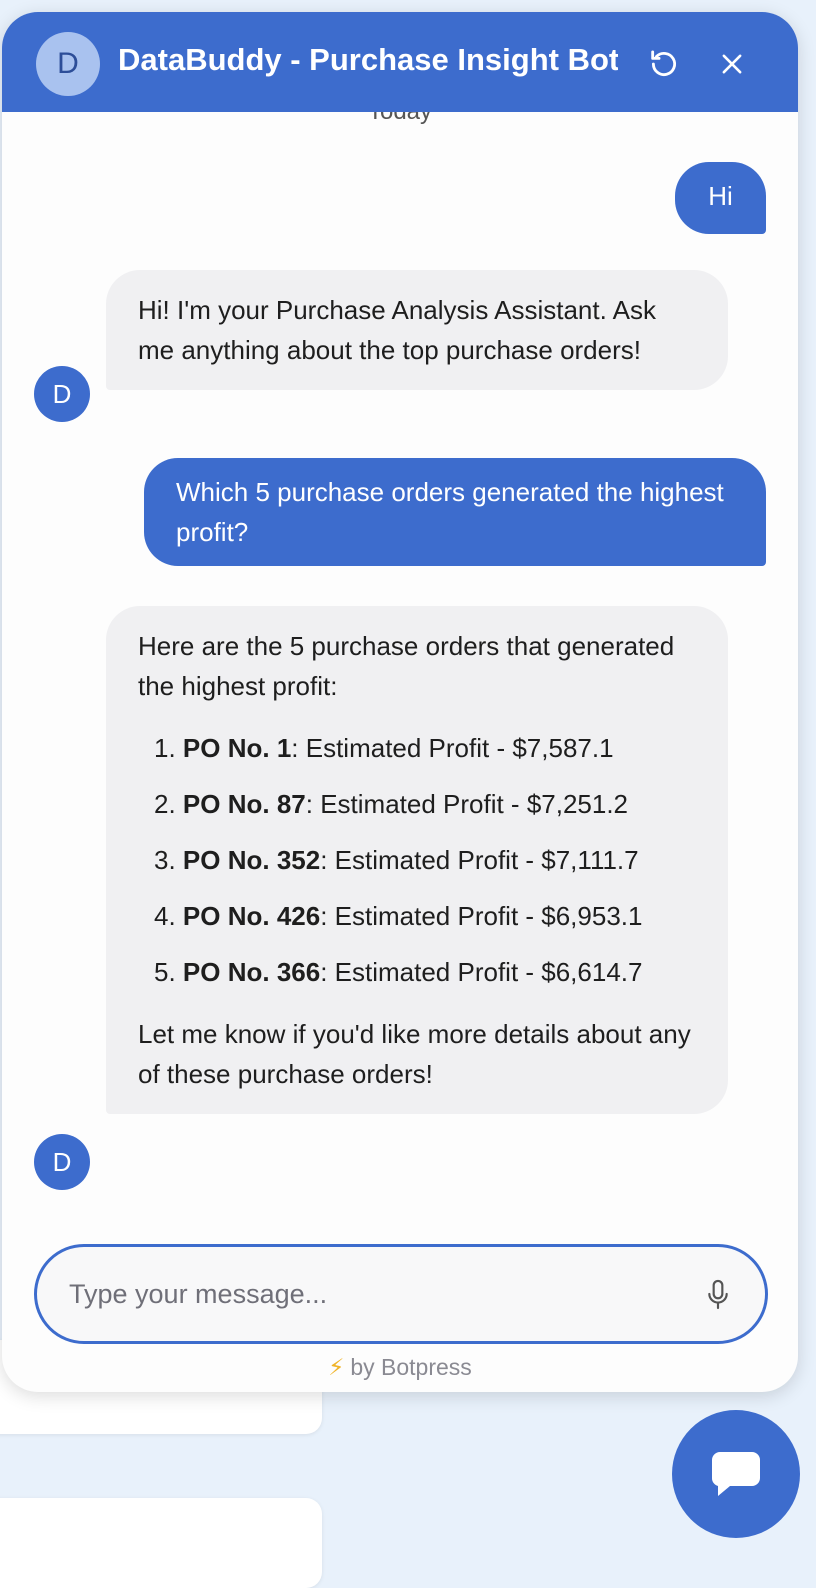 The width and height of the screenshot is (816, 1588). I want to click on chat-bubble-icon, so click(735, 1474).